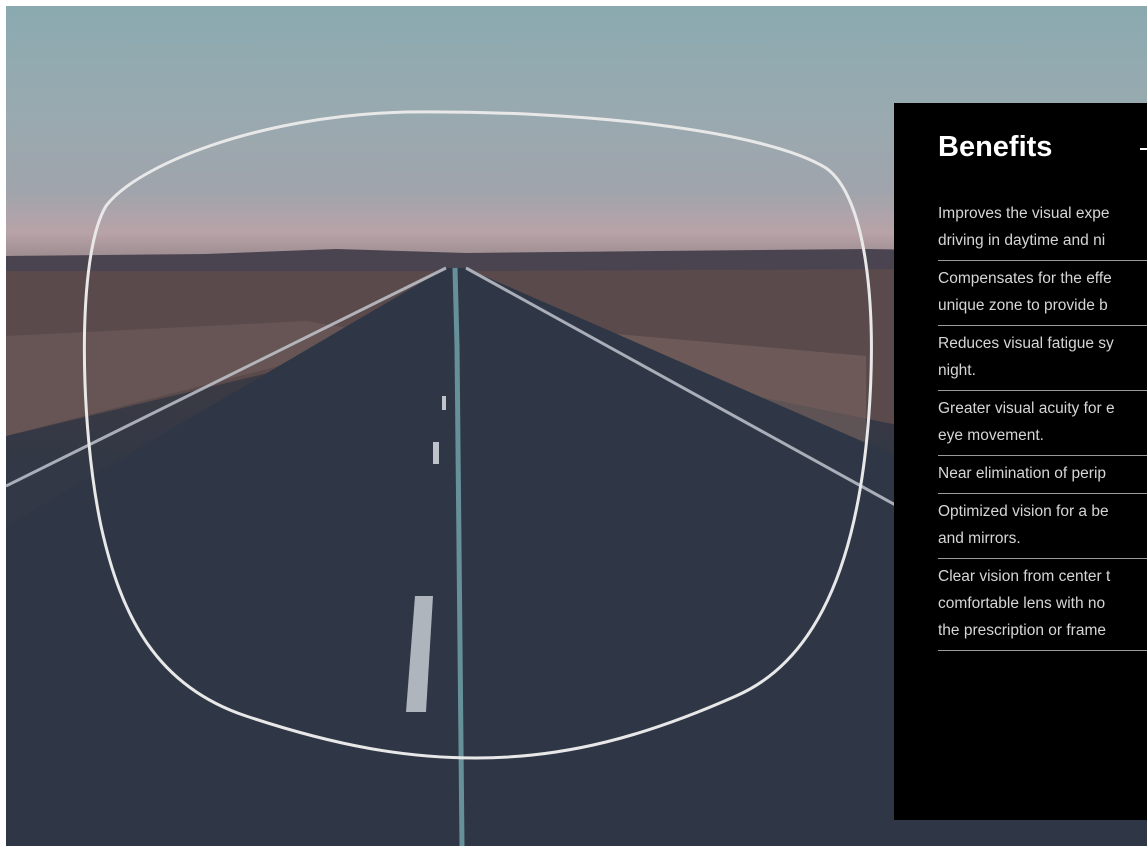 Image resolution: width=1147 pixels, height=846 pixels. I want to click on benefit-item: Optimized vision for a be and mirrors., so click(1042, 526).